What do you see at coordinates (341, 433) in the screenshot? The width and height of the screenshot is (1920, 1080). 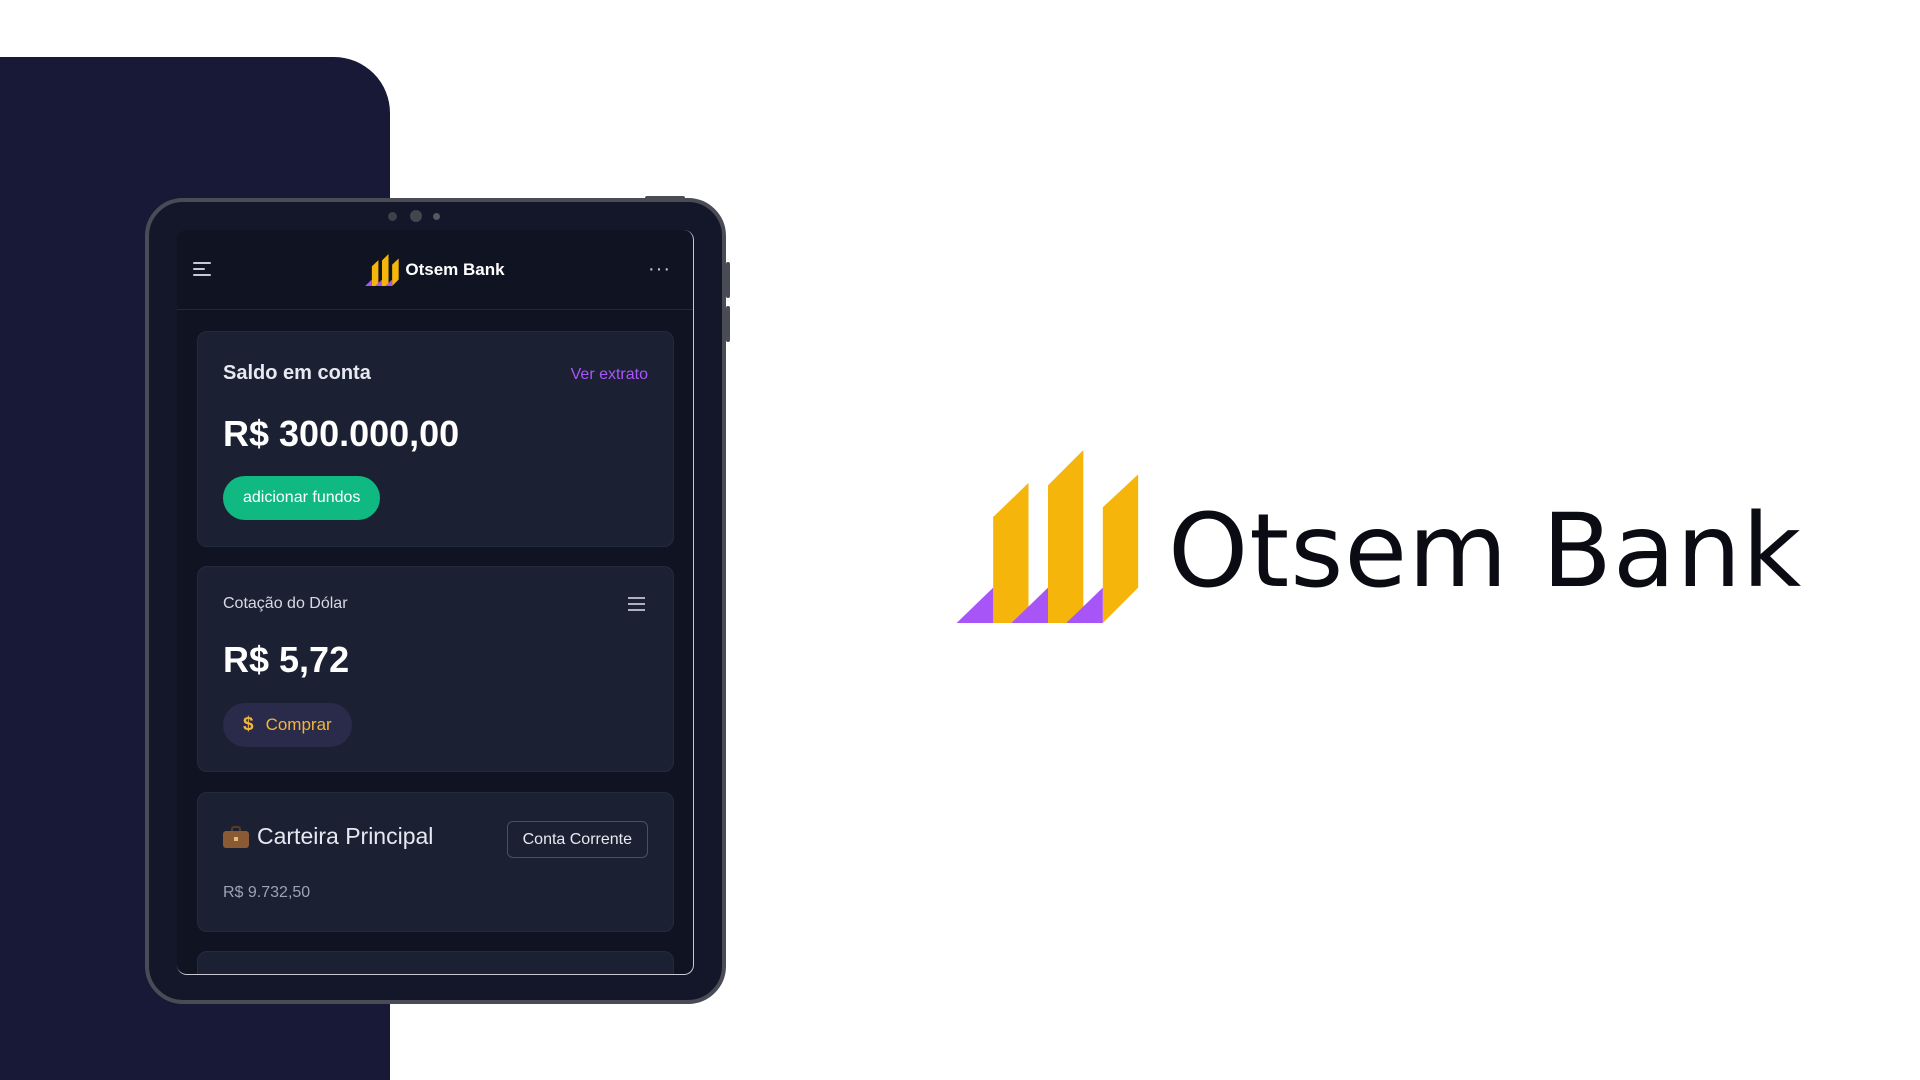 I see `balance-amount: R$ 300.000,00` at bounding box center [341, 433].